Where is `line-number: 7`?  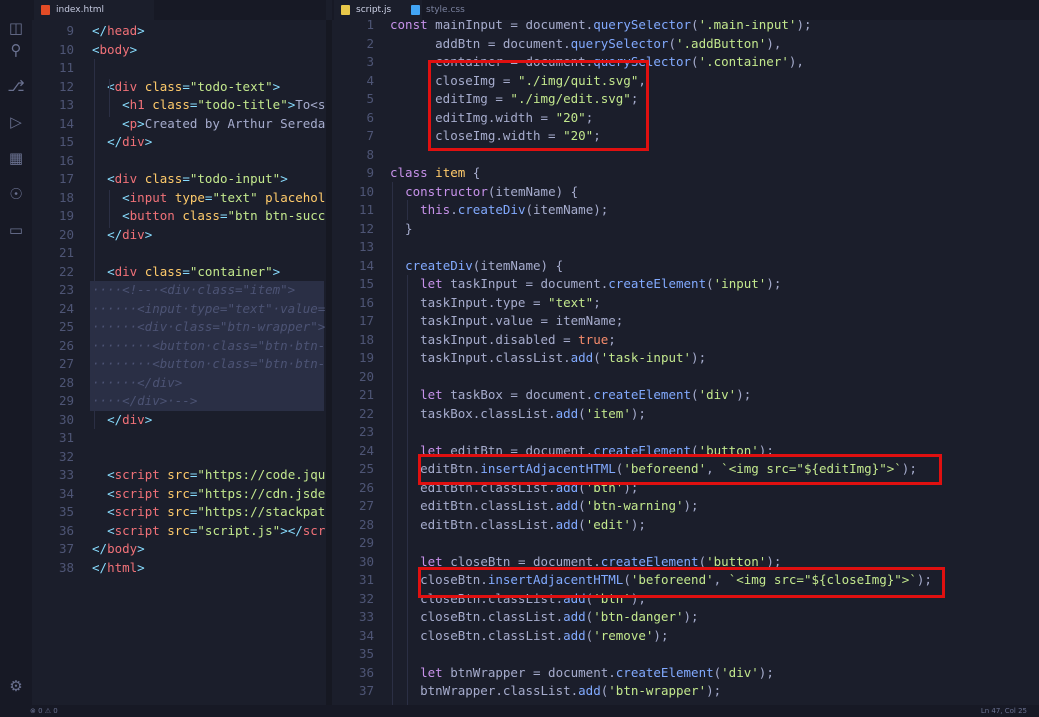 line-number: 7 is located at coordinates (370, 135).